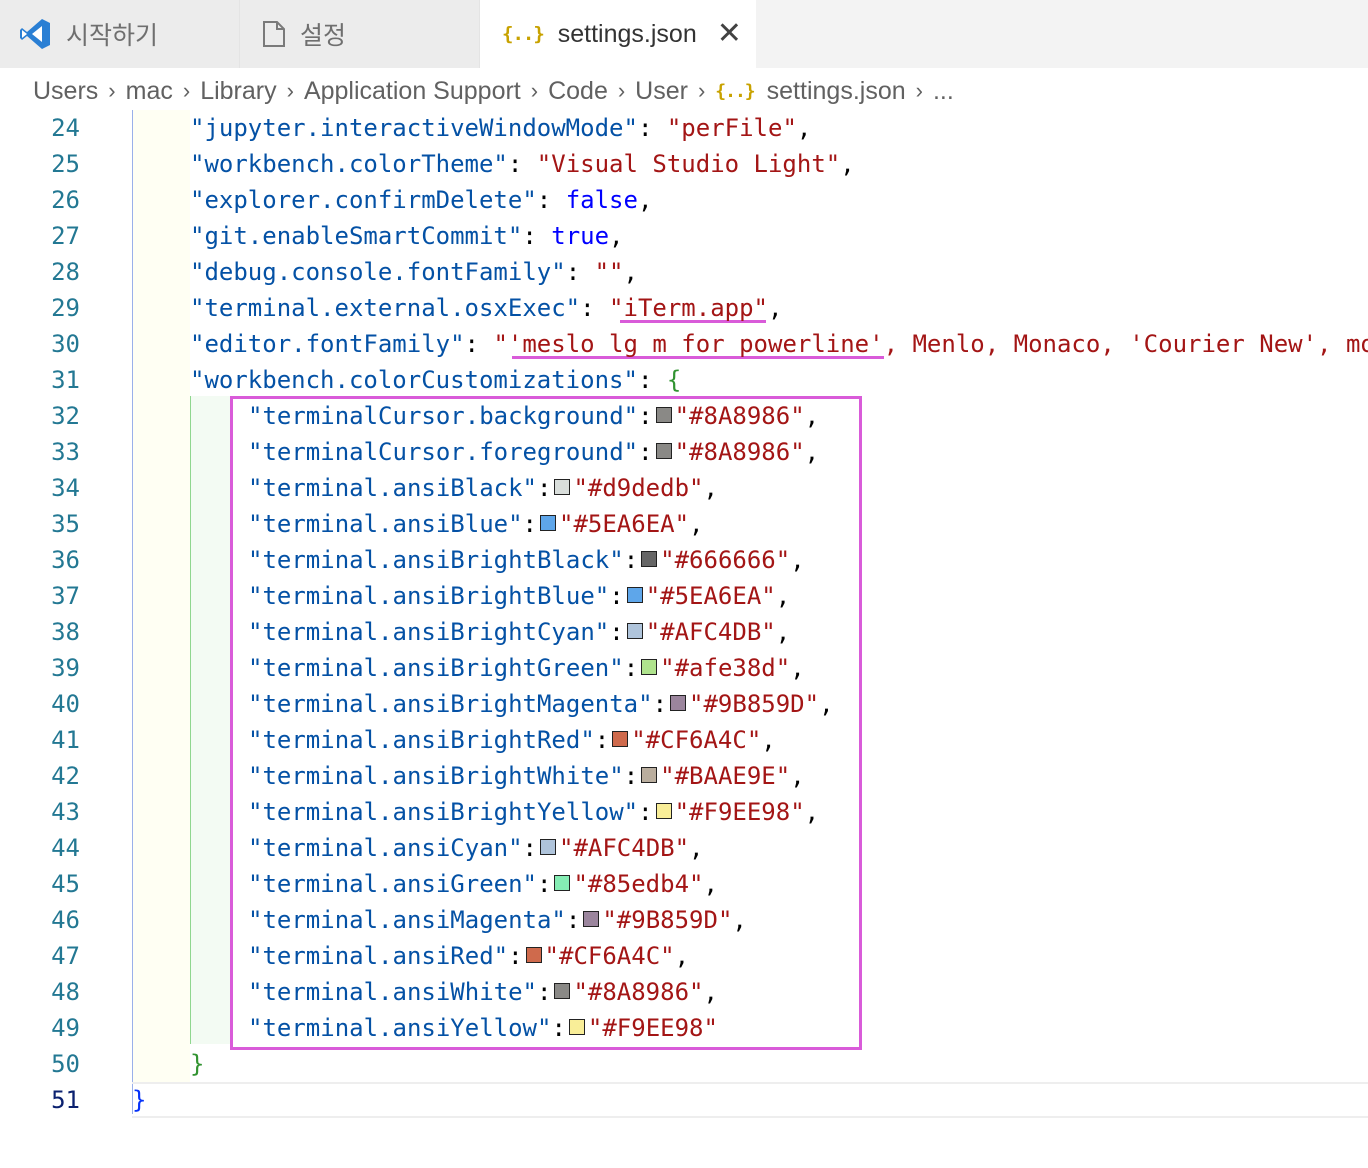 This screenshot has width=1368, height=1168. Describe the element at coordinates (65, 956) in the screenshot. I see `line-number: 47` at that location.